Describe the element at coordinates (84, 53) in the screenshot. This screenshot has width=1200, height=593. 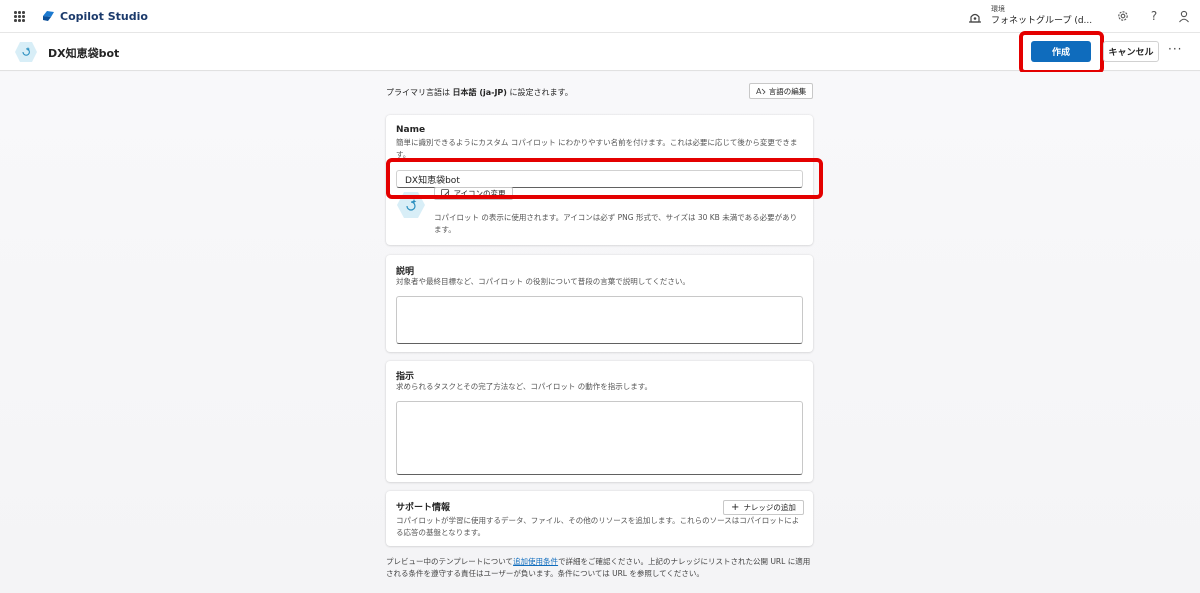
I see `bot-title: DX知恵袋bot` at that location.